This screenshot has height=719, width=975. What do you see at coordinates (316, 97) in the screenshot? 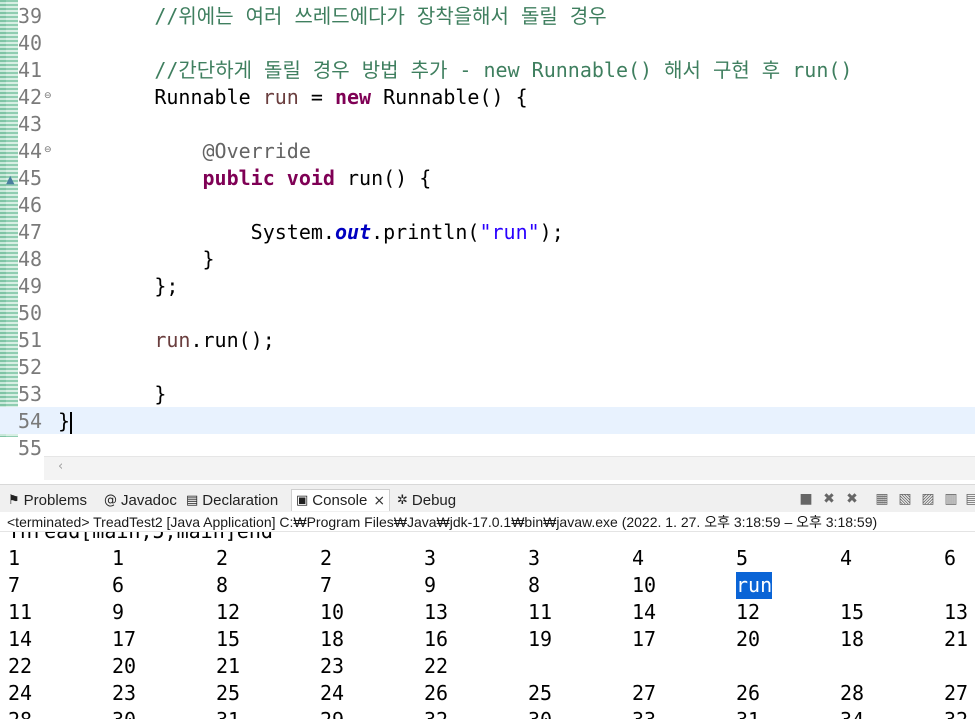
I see `code-token: =` at bounding box center [316, 97].